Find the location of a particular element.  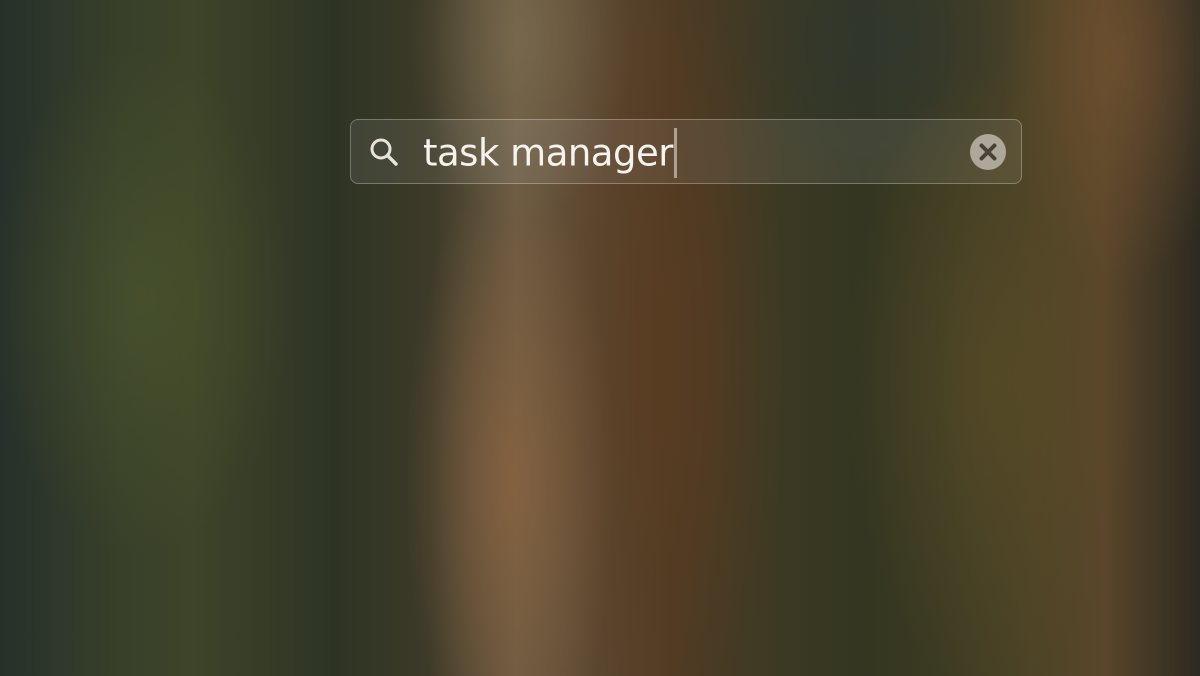

clear-circle-x-icon is located at coordinates (988, 152).